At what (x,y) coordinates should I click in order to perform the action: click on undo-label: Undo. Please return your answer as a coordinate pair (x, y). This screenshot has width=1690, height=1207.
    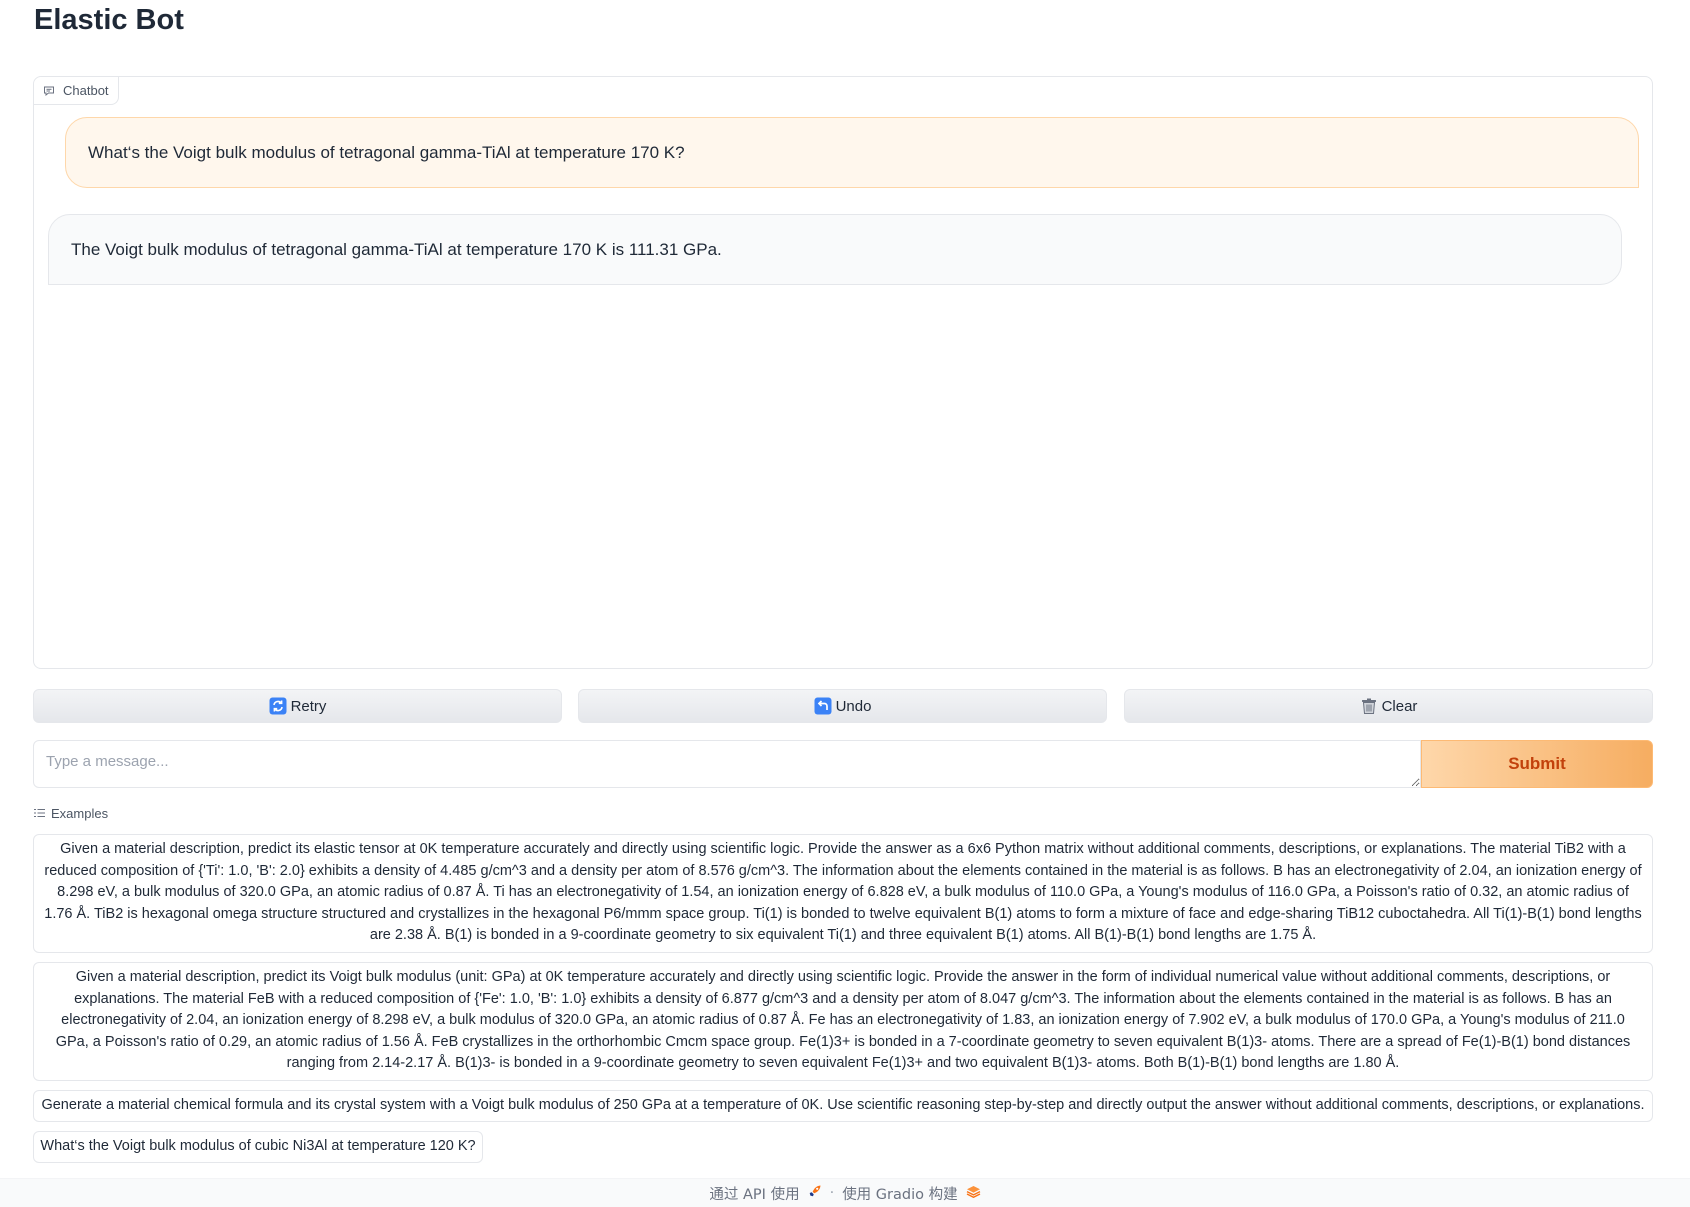
    Looking at the image, I should click on (853, 706).